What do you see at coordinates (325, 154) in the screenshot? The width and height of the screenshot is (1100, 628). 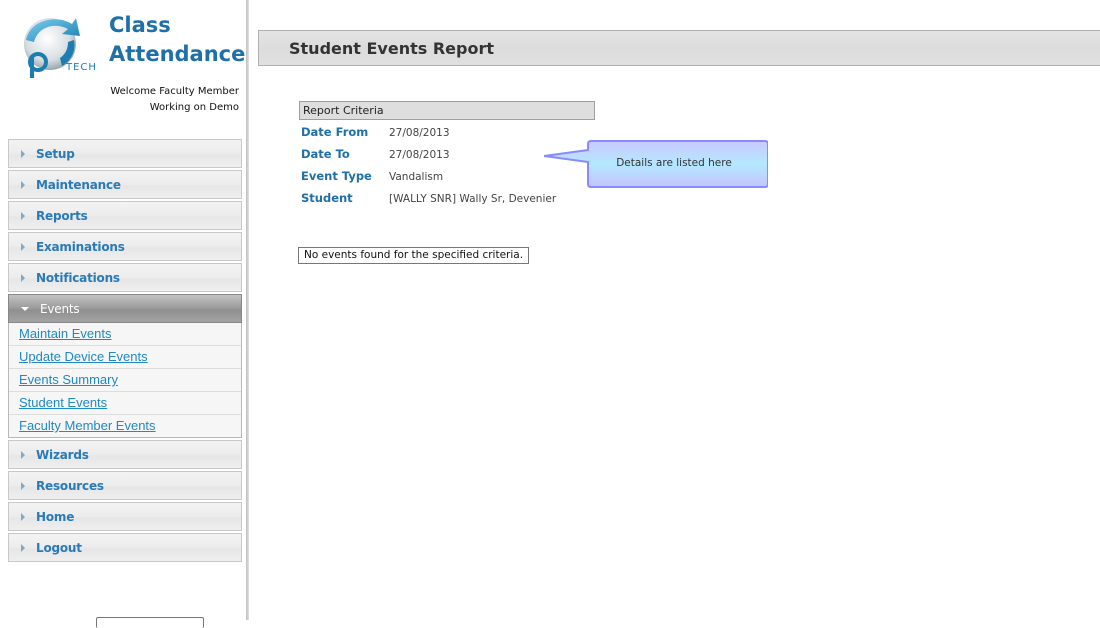 I see `criteria-label: Date To` at bounding box center [325, 154].